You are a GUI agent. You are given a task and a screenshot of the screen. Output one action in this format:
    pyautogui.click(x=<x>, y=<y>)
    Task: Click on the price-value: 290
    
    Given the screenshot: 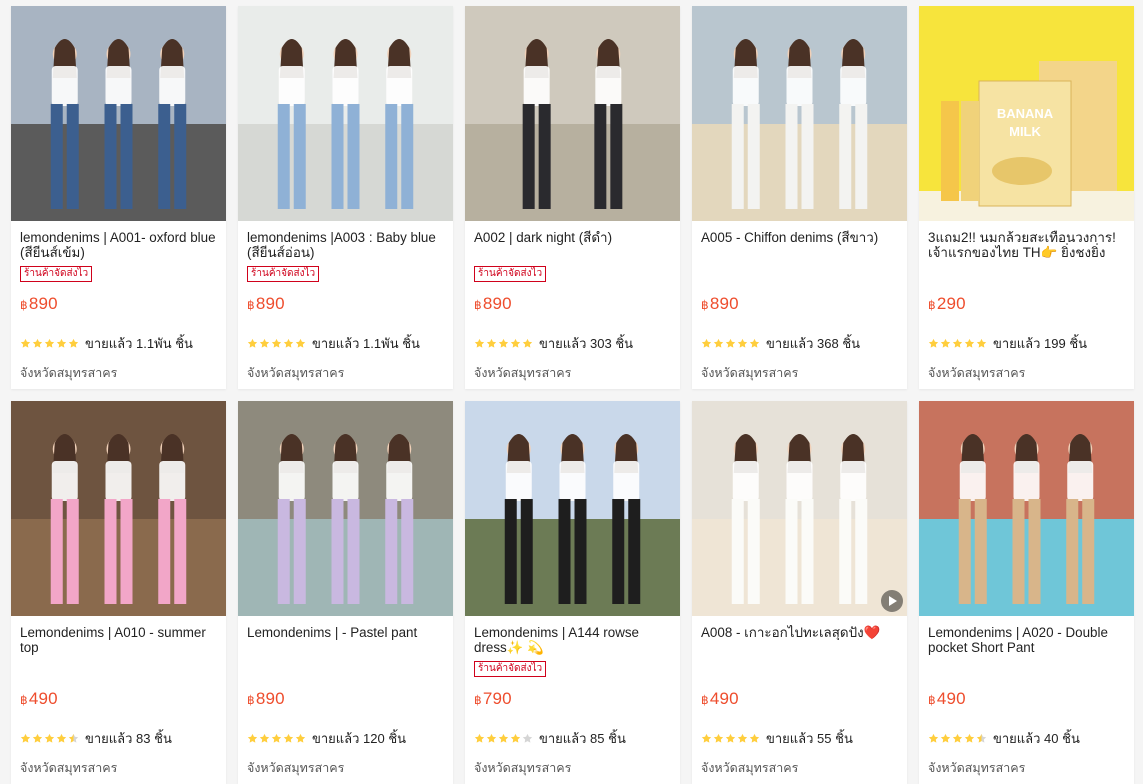 What is the action you would take?
    pyautogui.click(x=951, y=303)
    